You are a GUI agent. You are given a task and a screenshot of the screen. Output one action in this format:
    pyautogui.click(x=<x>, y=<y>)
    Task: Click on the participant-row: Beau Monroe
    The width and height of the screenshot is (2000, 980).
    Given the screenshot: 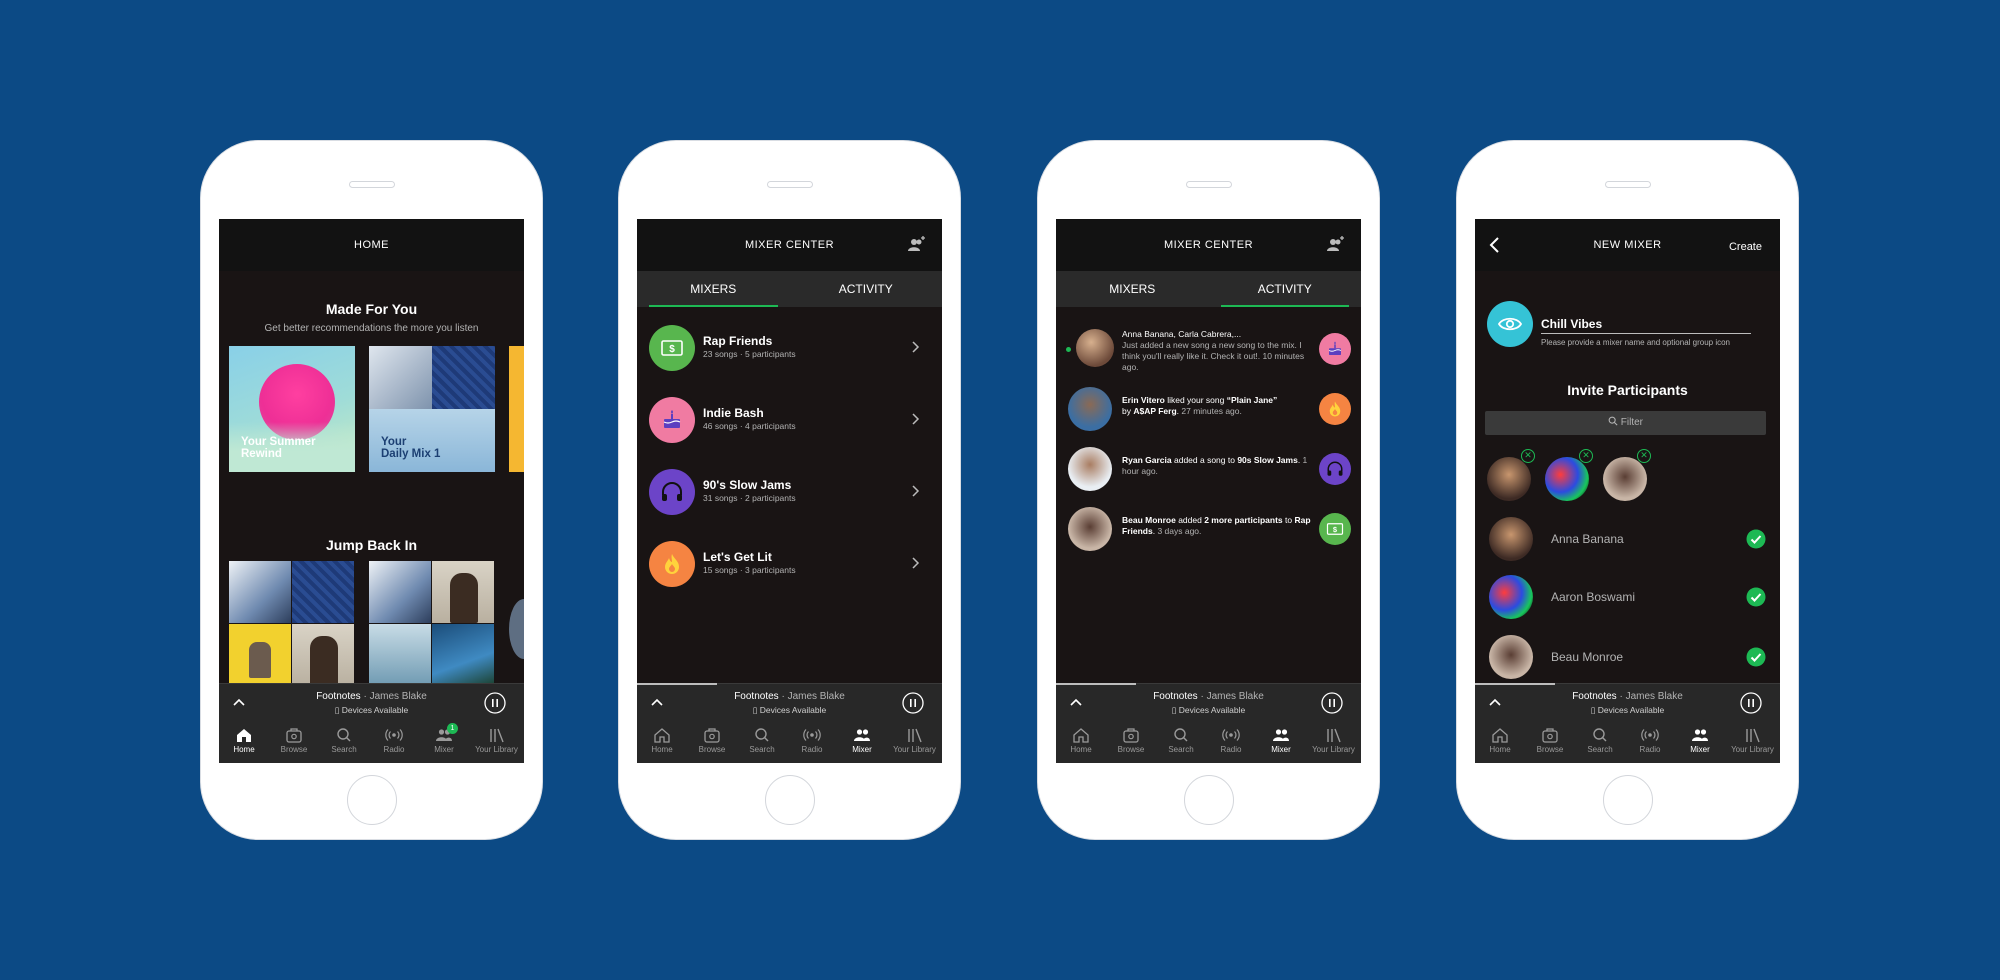 What is the action you would take?
    pyautogui.click(x=1627, y=657)
    